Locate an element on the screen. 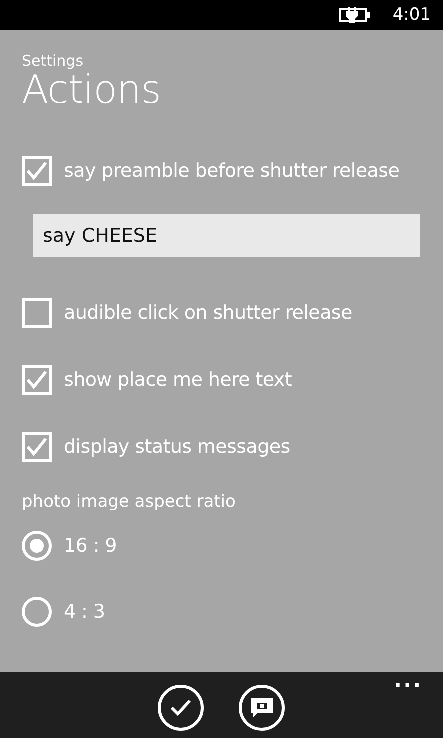 The height and width of the screenshot is (738, 443). check-icon is located at coordinates (181, 708).